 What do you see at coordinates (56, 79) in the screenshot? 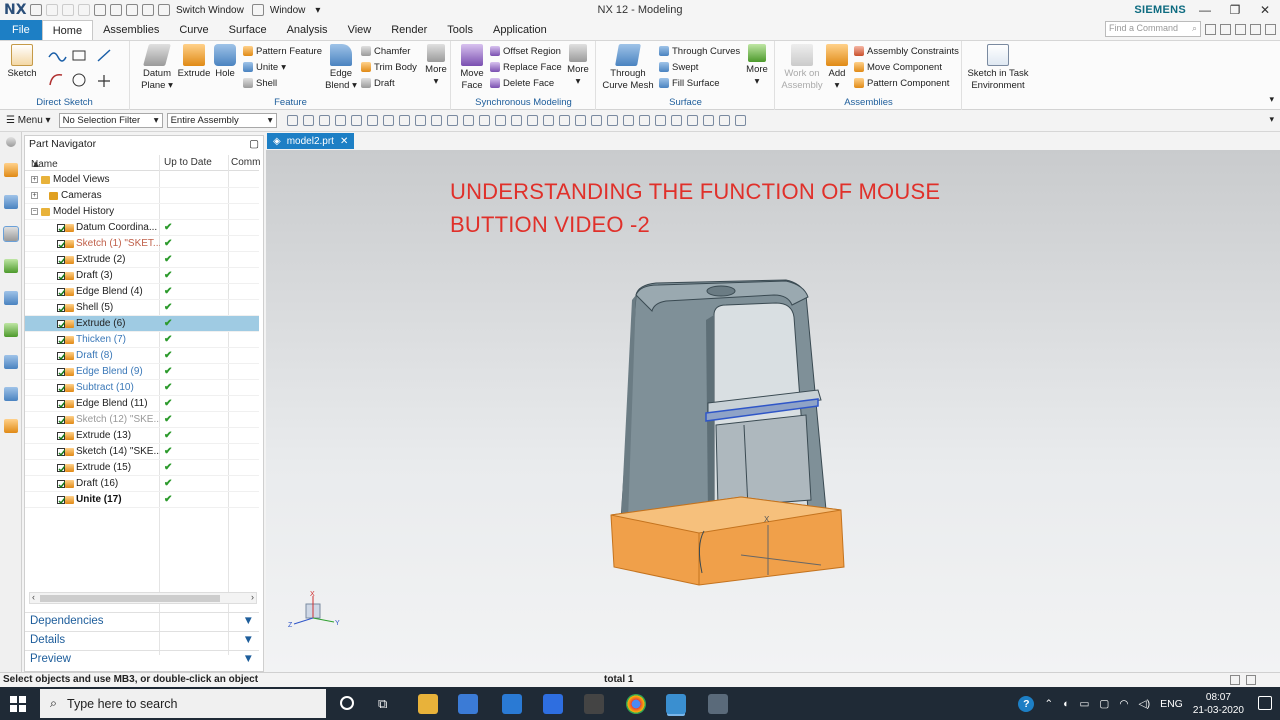
I see `arc-icon` at bounding box center [56, 79].